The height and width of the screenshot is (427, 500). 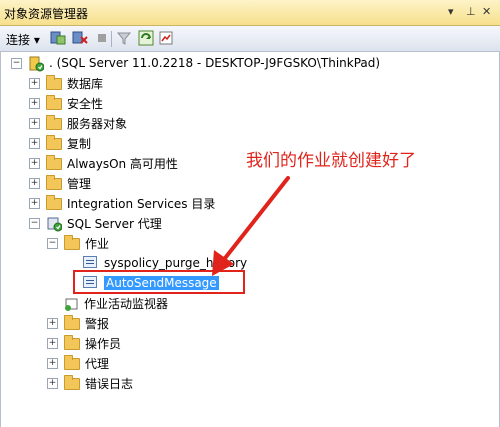 What do you see at coordinates (46, 14) in the screenshot?
I see `window-title: 对象资源管理器` at bounding box center [46, 14].